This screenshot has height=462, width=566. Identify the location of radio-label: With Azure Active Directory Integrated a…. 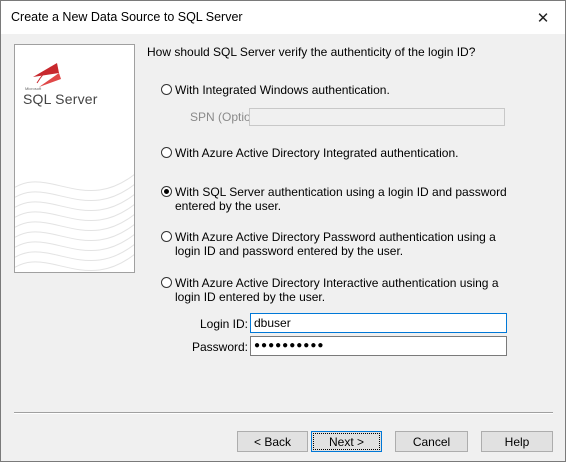
(317, 153).